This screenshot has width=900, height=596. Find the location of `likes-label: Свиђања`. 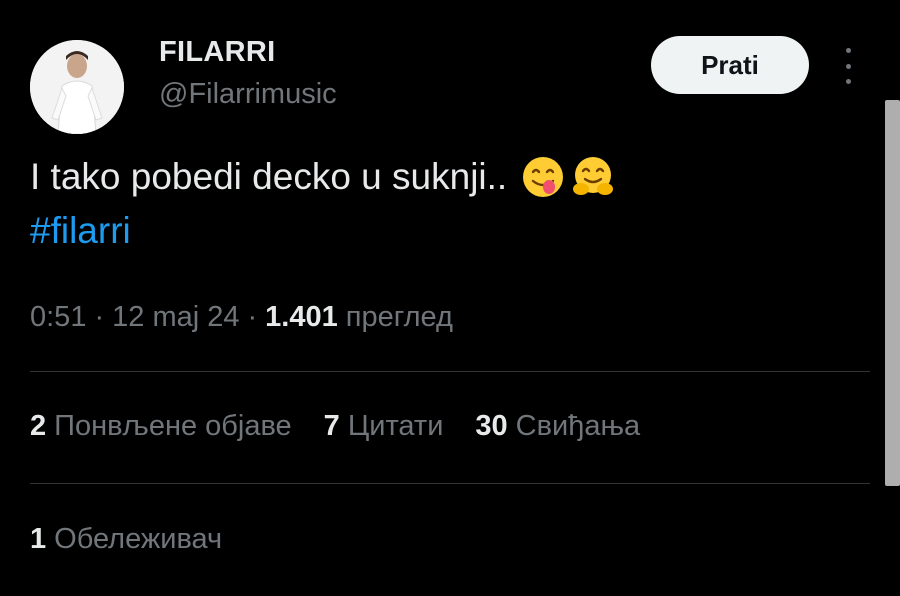

likes-label: Свиђања is located at coordinates (578, 426).